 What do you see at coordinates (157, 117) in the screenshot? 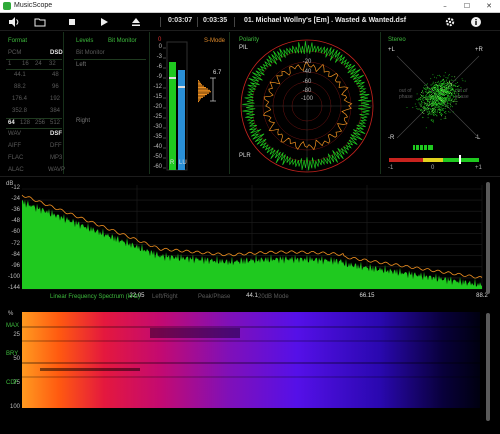
I see `meter-tick: -25` at bounding box center [157, 117].